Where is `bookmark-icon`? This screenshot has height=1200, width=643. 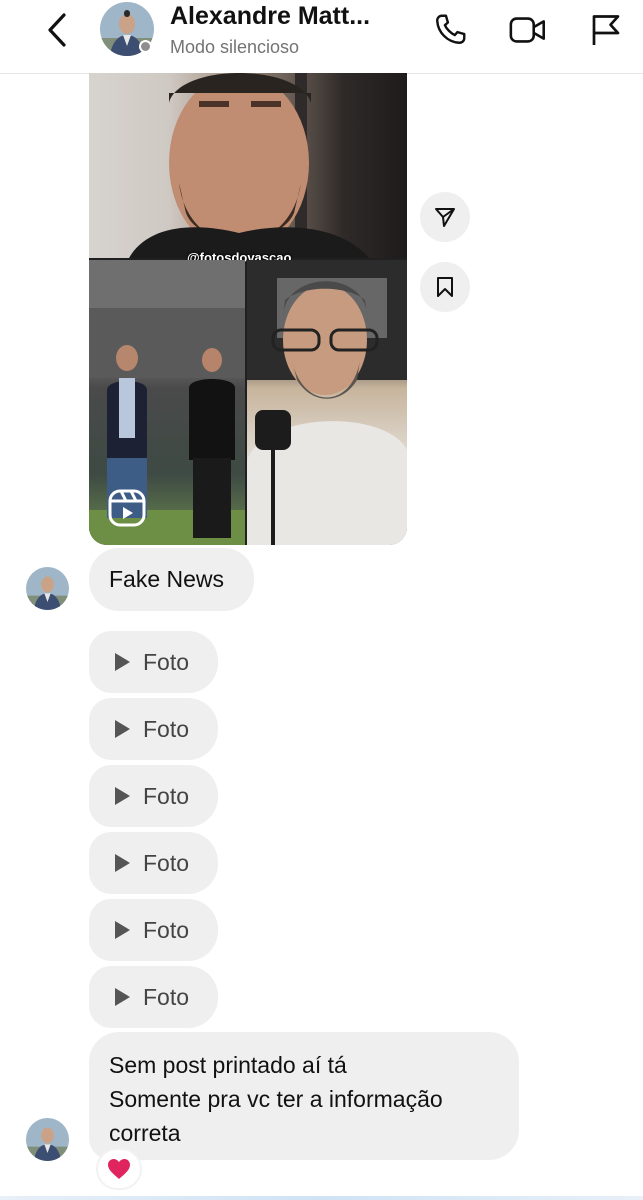 bookmark-icon is located at coordinates (445, 287).